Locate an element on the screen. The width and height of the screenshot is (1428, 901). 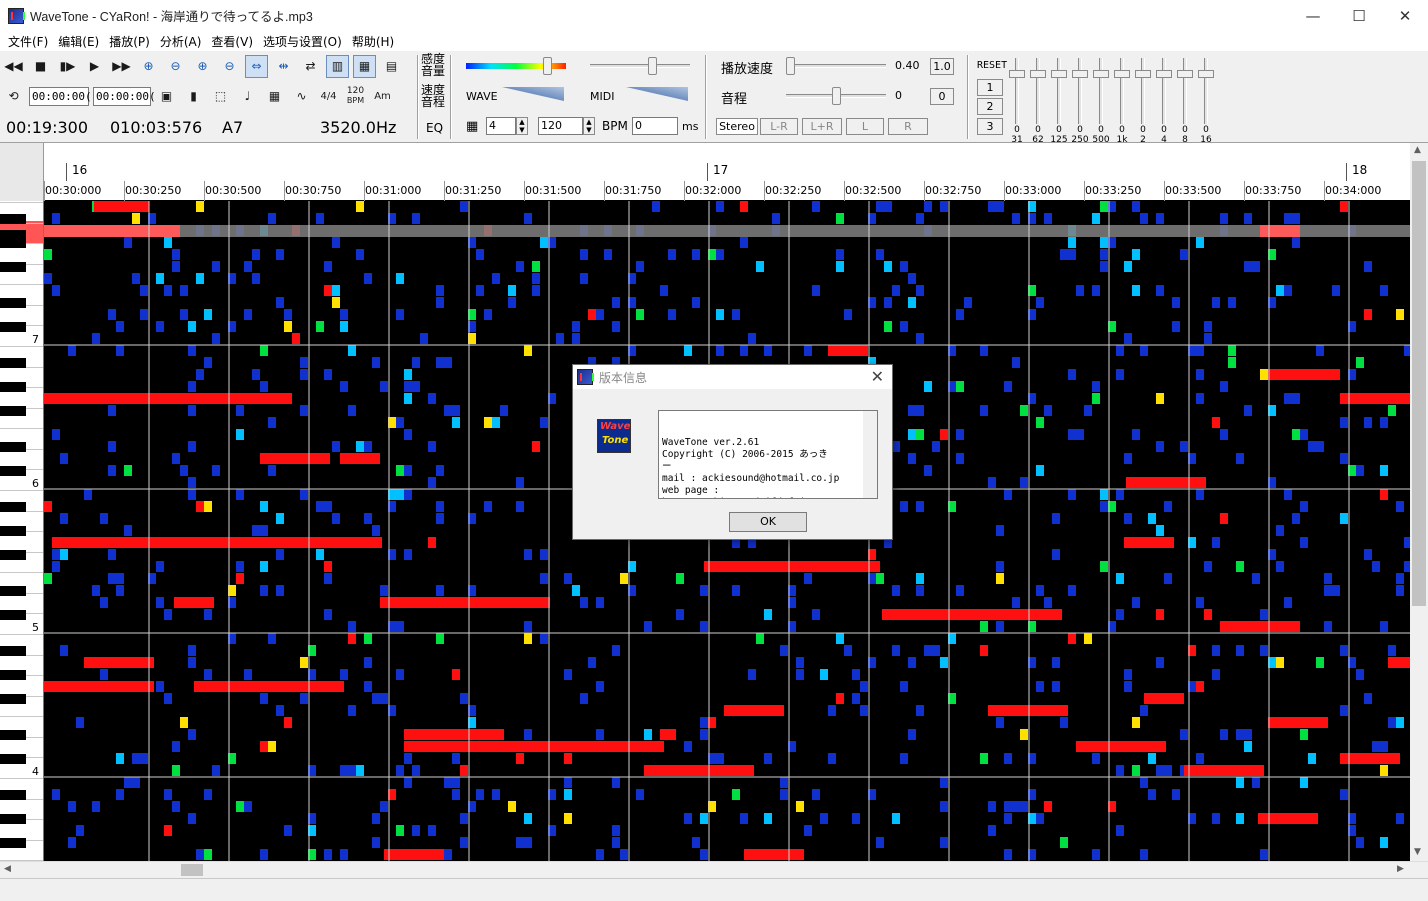
offset-input: 0 is located at coordinates (655, 126).